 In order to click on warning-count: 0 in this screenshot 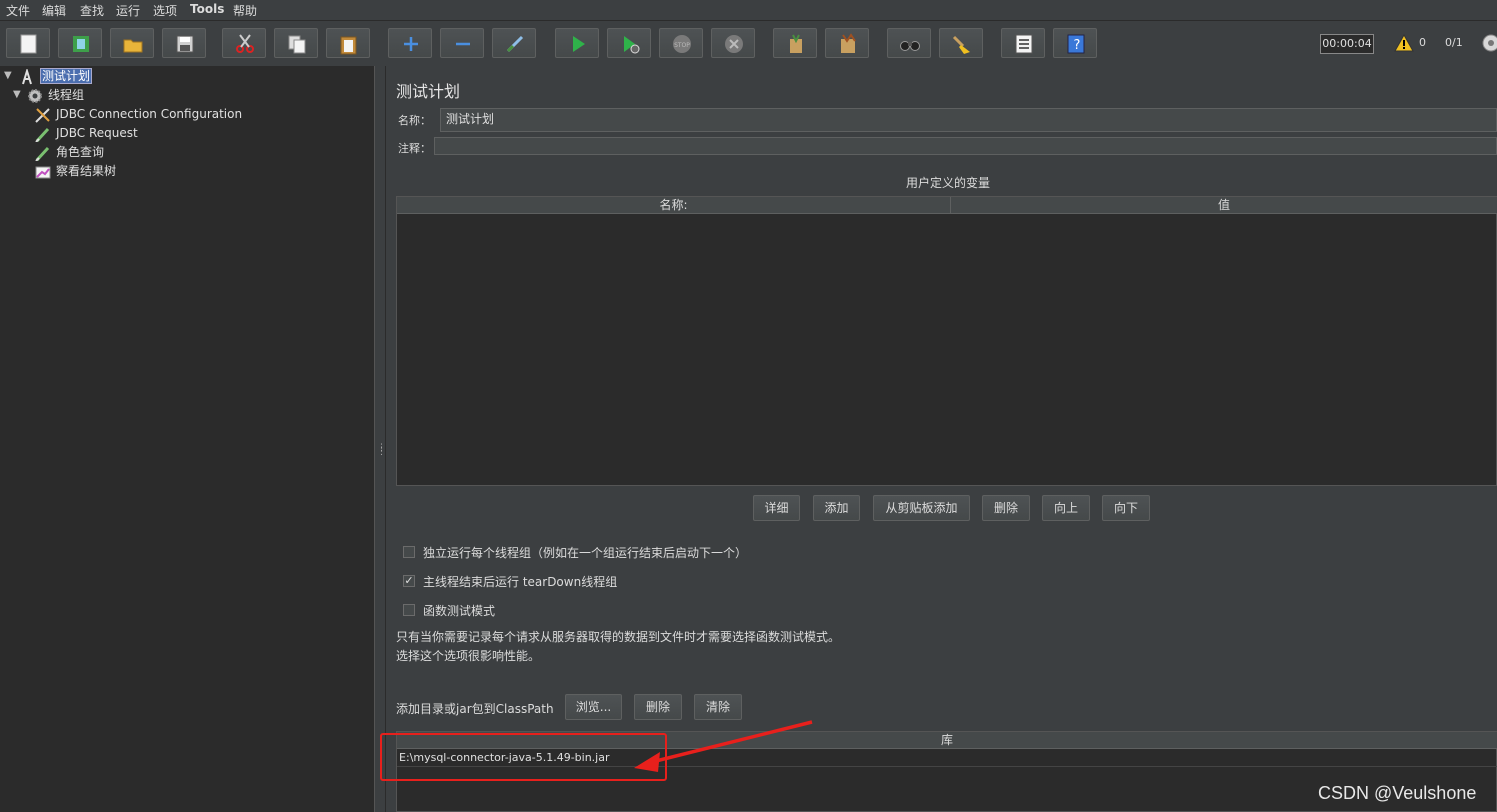, I will do `click(1422, 42)`.